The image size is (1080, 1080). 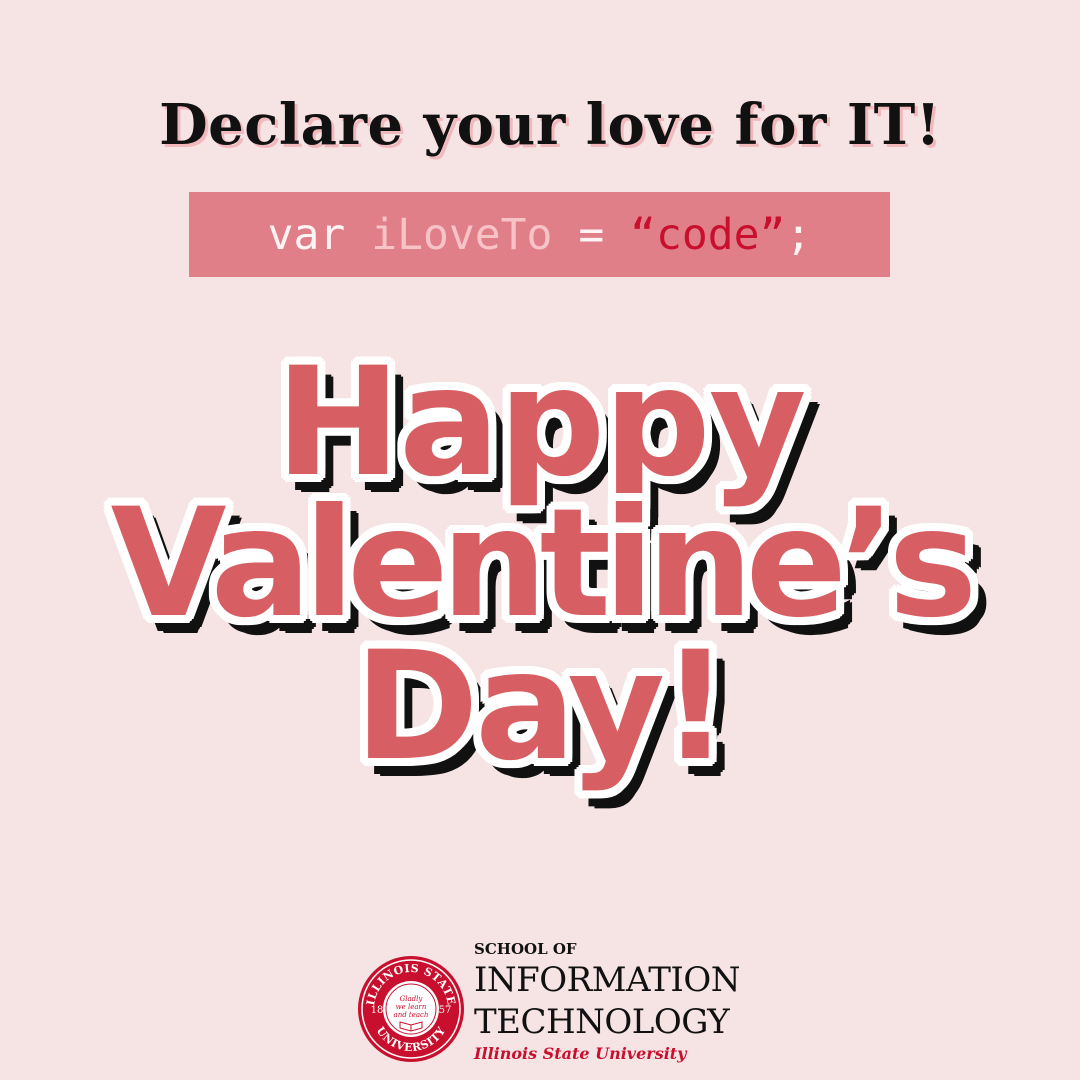 What do you see at coordinates (306, 234) in the screenshot?
I see `code-keyword: var` at bounding box center [306, 234].